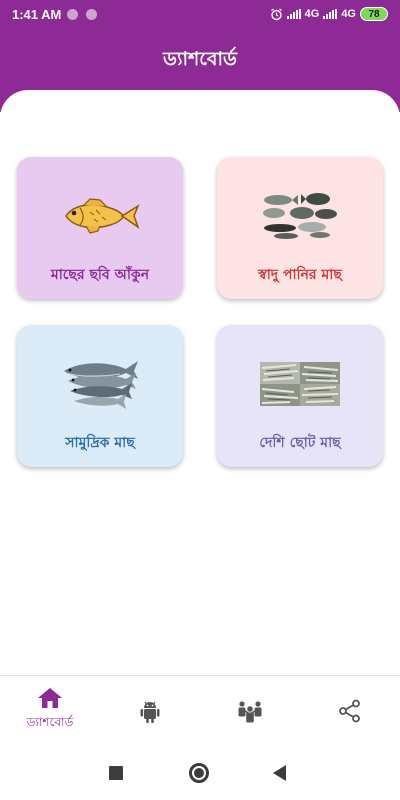 This screenshot has height=800, width=400. I want to click on nav-people, so click(250, 711).